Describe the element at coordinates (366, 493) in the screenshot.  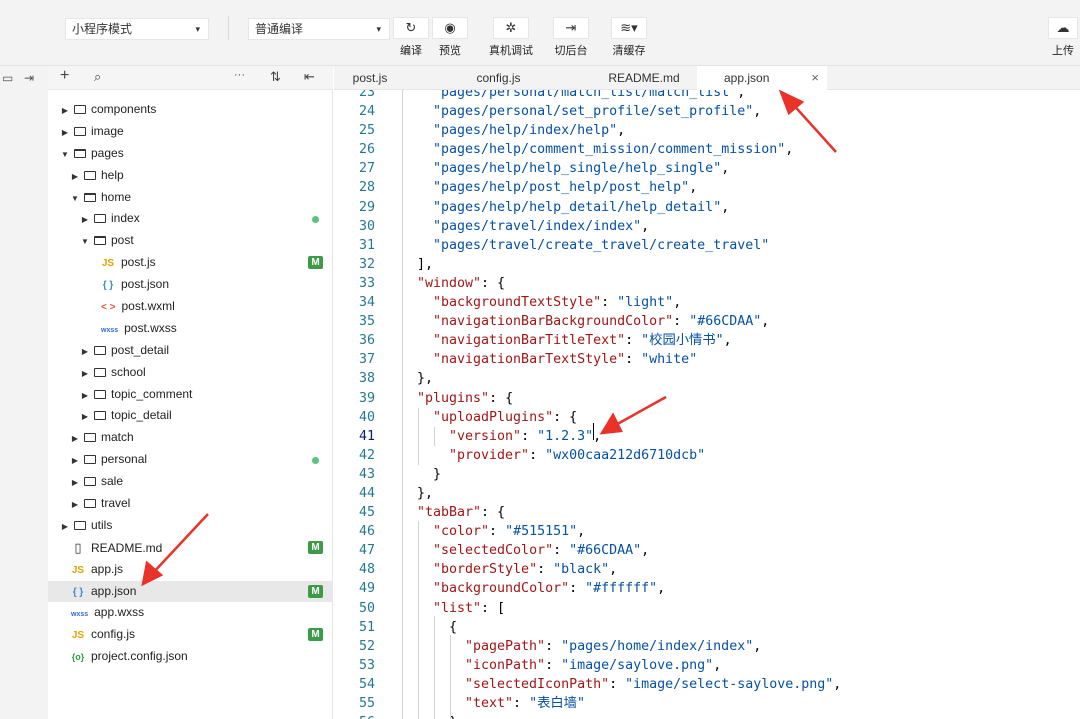
I see `line-number: 44` at that location.